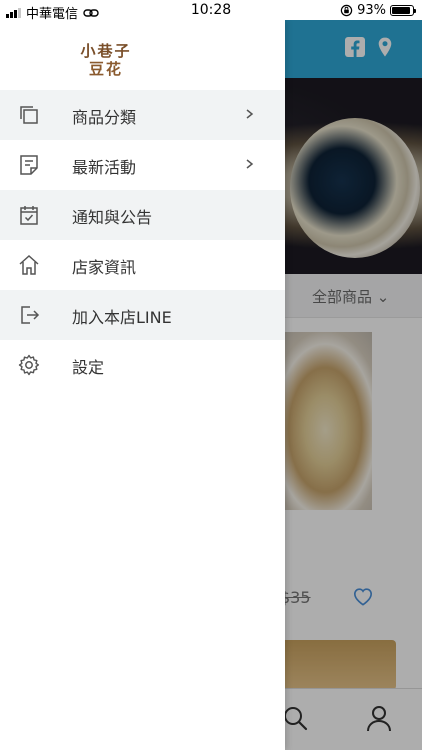 The width and height of the screenshot is (422, 750). What do you see at coordinates (346, 10) in the screenshot?
I see `orientation-lock-icon` at bounding box center [346, 10].